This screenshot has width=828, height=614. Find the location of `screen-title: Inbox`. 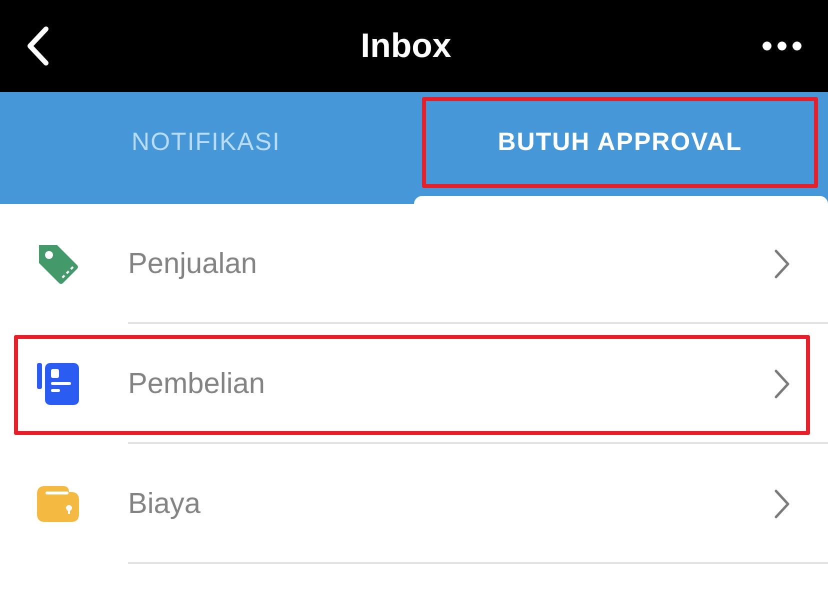

screen-title: Inbox is located at coordinates (406, 46).